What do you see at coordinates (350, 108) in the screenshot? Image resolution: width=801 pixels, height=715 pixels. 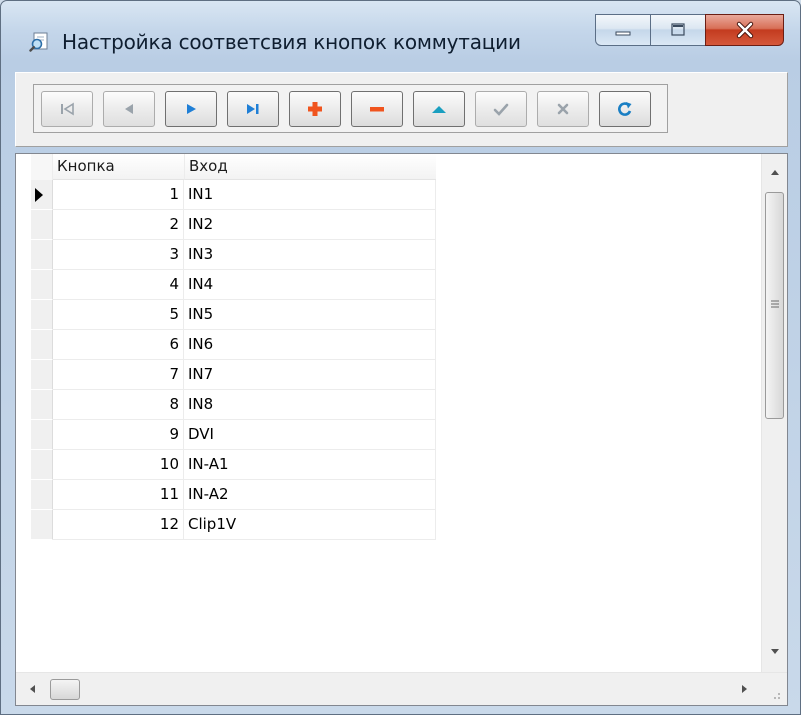 I see `db-navigator` at bounding box center [350, 108].